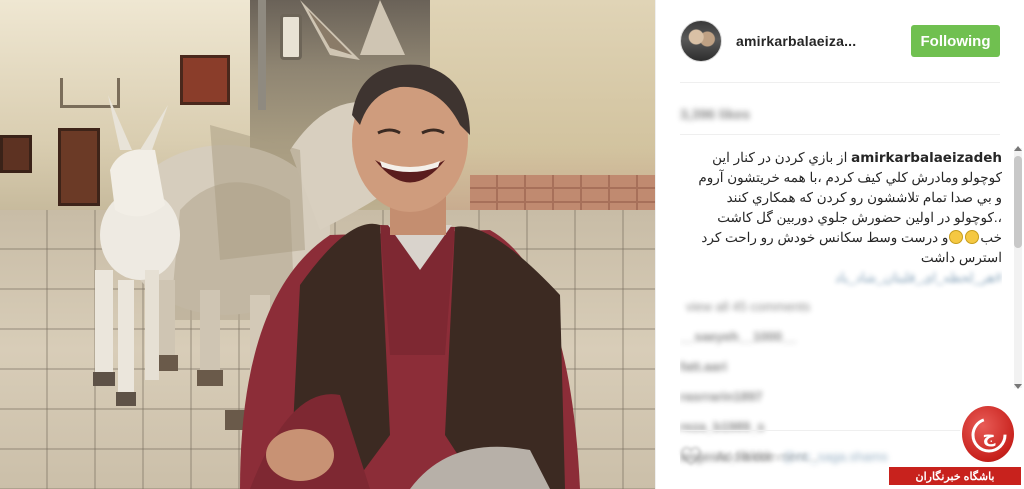  I want to click on caption-line: استرس داشت, so click(961, 257).